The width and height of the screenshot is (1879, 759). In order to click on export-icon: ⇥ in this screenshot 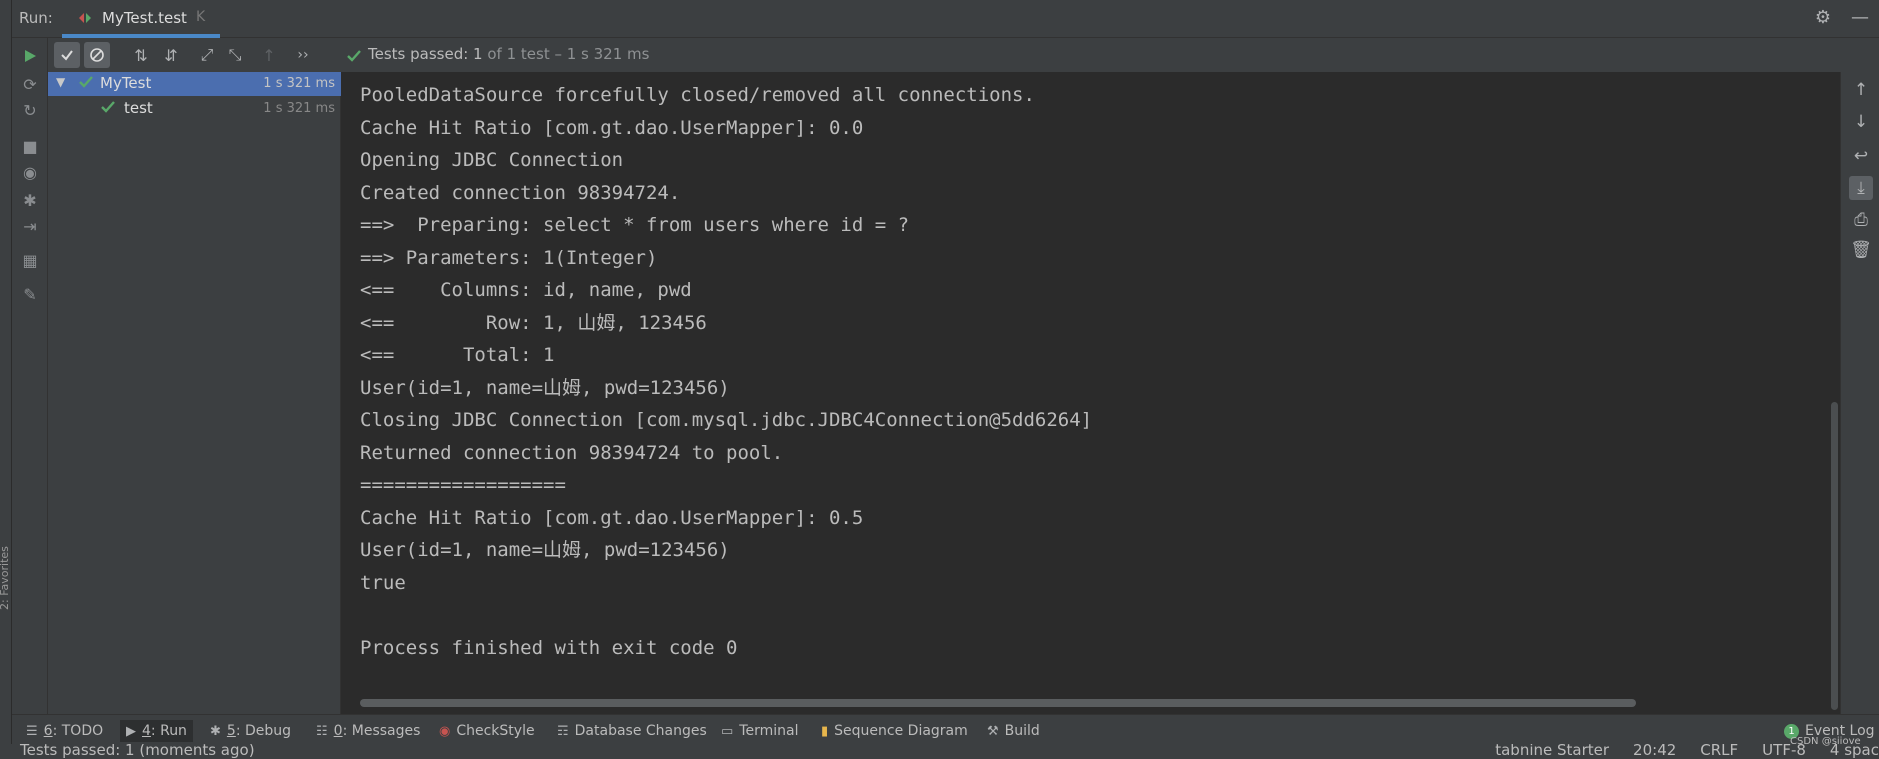, I will do `click(30, 226)`.